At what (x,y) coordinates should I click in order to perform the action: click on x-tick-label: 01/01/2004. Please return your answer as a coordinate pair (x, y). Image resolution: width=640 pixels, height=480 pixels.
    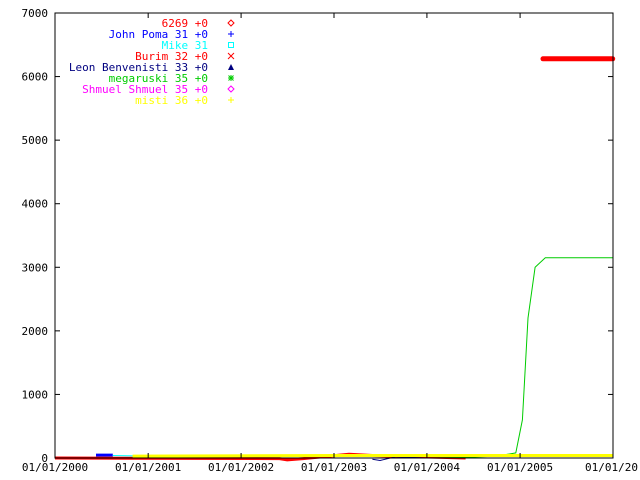
    Looking at the image, I should click on (427, 467).